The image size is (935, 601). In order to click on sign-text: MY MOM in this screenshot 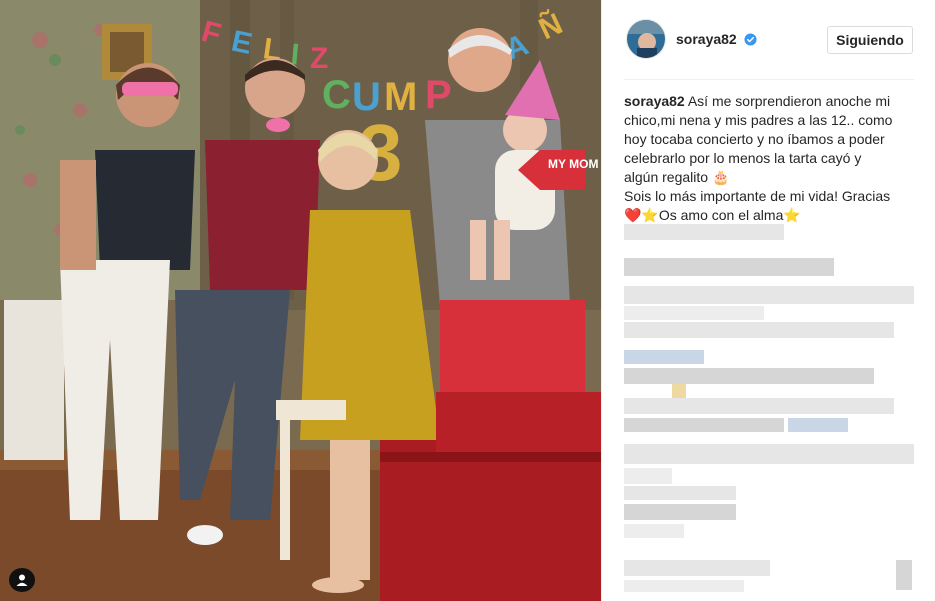, I will do `click(573, 164)`.